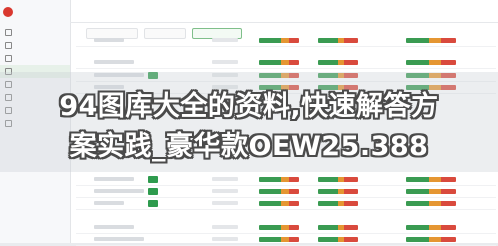 This screenshot has height=246, width=498. Describe the element at coordinates (249, 106) in the screenshot. I see `headline-line-1: 94图库大全的资料,快速解答方` at that location.